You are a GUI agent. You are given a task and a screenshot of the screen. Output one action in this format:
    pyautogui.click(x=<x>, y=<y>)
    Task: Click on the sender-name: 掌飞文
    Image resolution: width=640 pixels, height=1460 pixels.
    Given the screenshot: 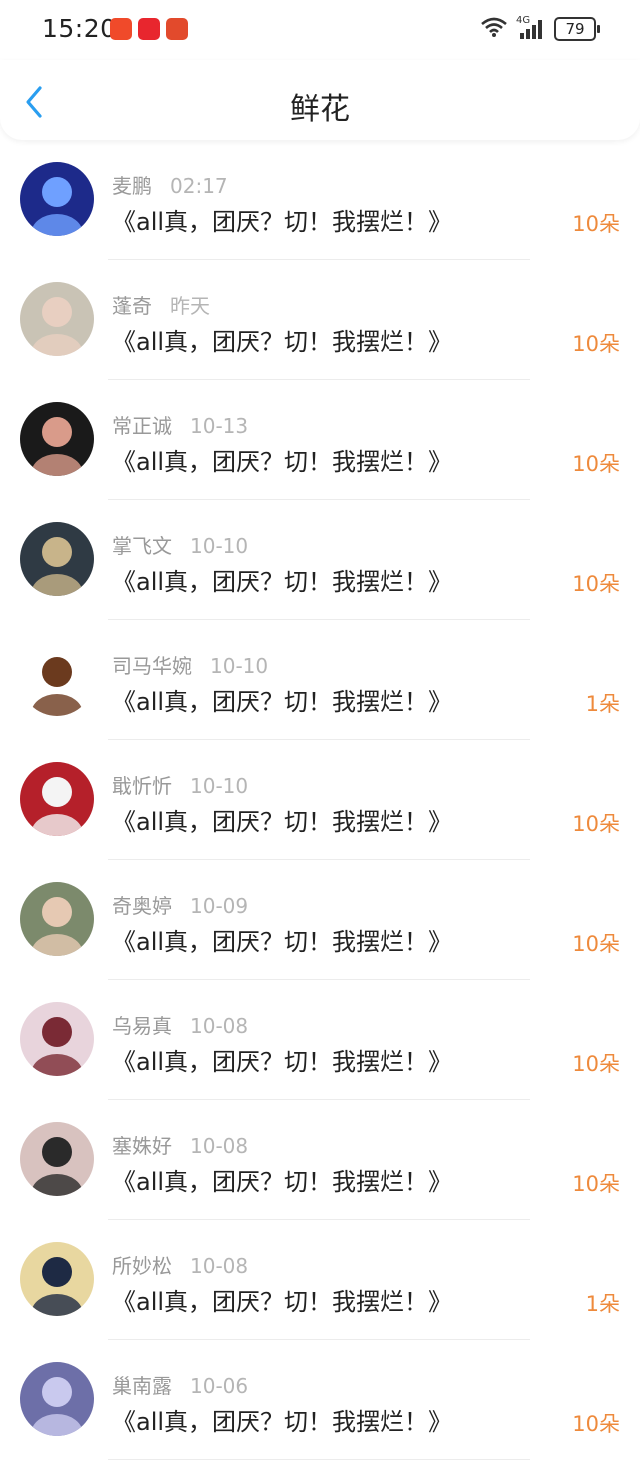 What is the action you would take?
    pyautogui.click(x=142, y=546)
    